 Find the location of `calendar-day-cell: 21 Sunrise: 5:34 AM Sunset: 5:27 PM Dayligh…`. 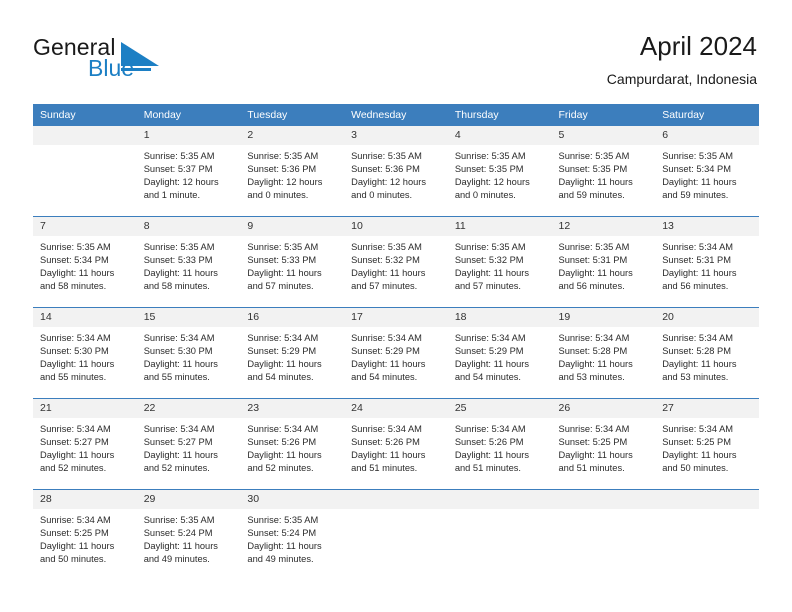

calendar-day-cell: 21 Sunrise: 5:34 AM Sunset: 5:27 PM Dayligh… is located at coordinates (85, 444).